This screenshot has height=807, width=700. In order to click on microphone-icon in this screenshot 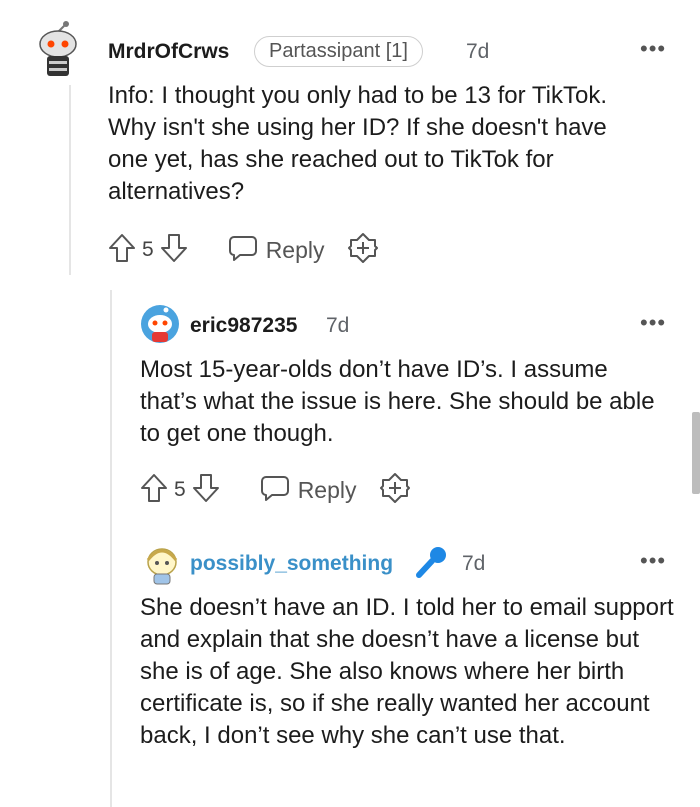, I will do `click(432, 564)`.